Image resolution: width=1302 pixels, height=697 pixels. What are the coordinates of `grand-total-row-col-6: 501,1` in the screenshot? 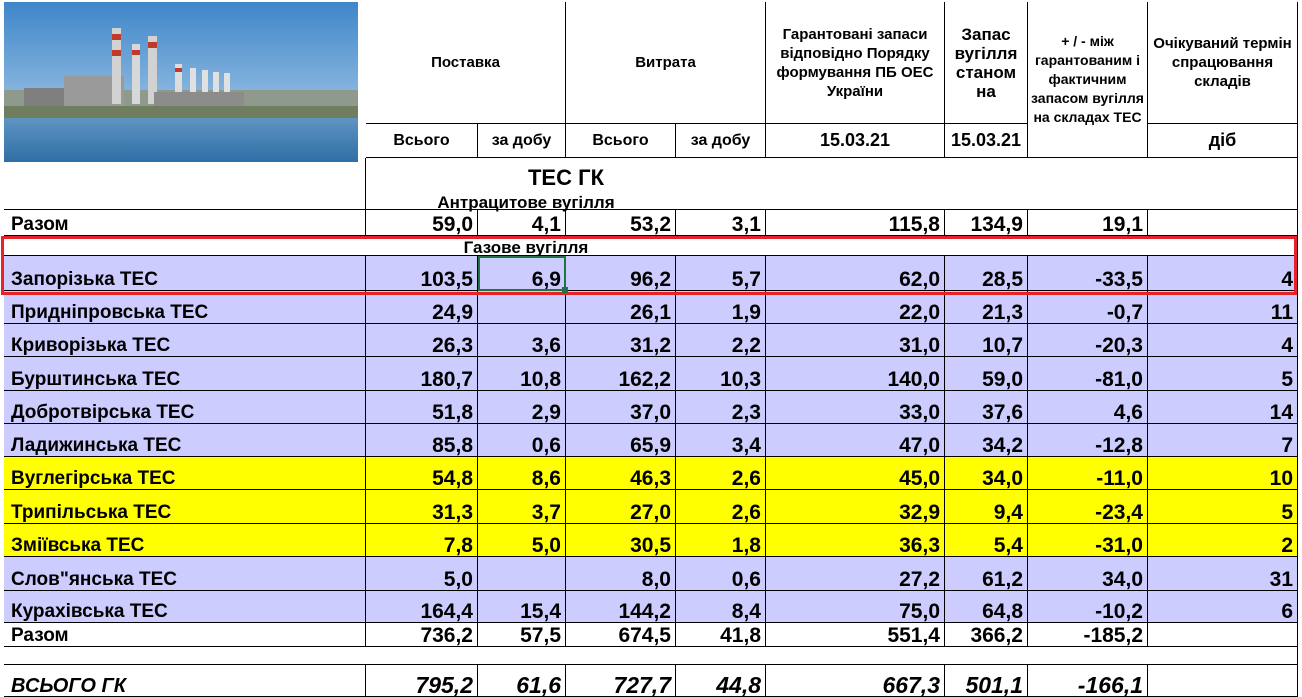 It's located at (986, 681).